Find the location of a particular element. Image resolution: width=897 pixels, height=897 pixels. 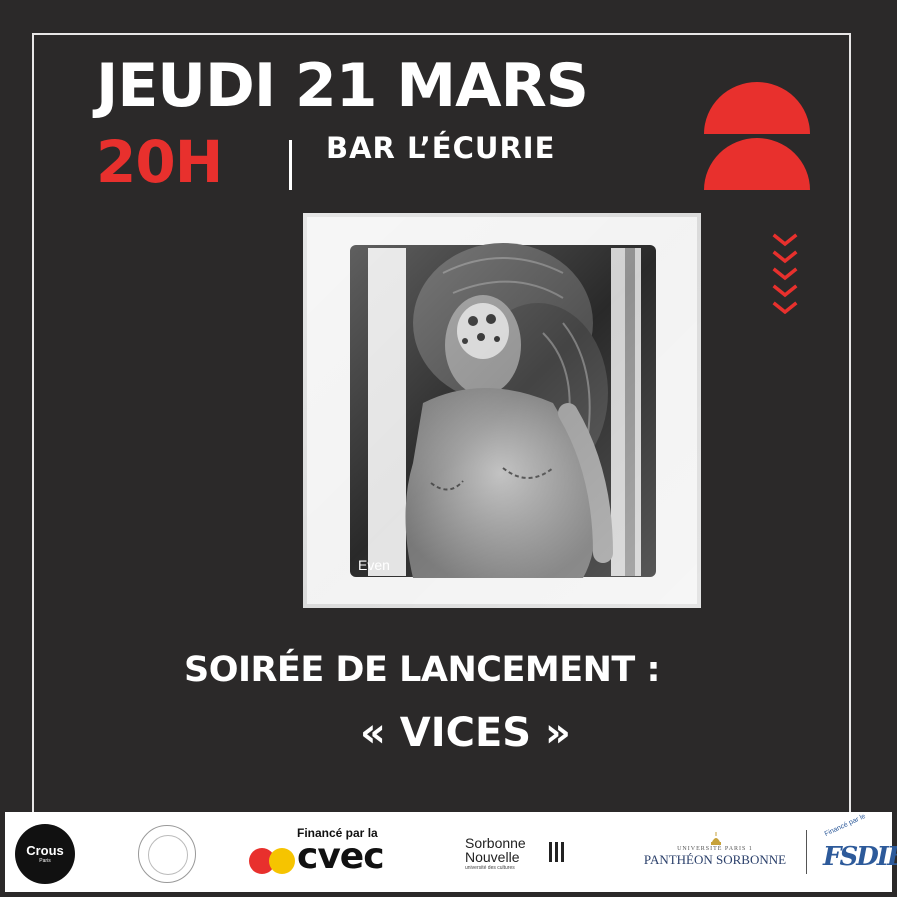

event-title: SOIRÉE DE LANCEMENT : is located at coordinates (422, 670).